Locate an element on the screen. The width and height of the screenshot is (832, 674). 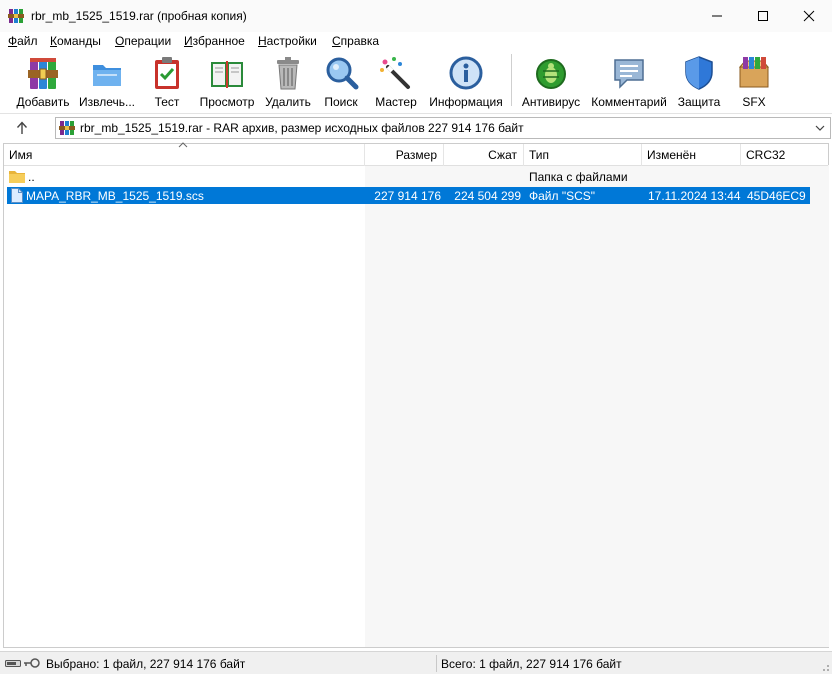
close-button is located at coordinates (809, 16).